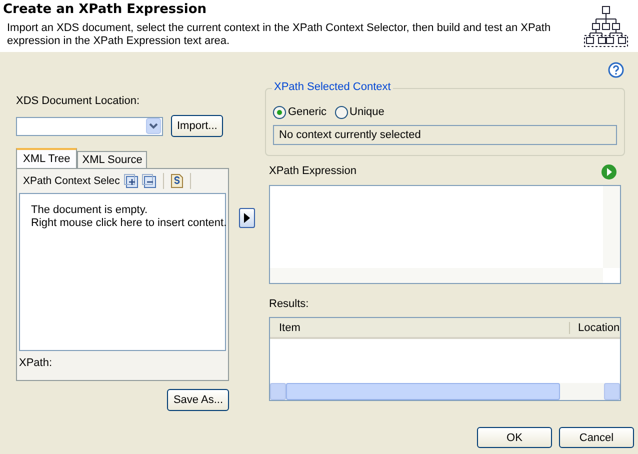  What do you see at coordinates (36, 363) in the screenshot?
I see `xpath-label: XPath:` at bounding box center [36, 363].